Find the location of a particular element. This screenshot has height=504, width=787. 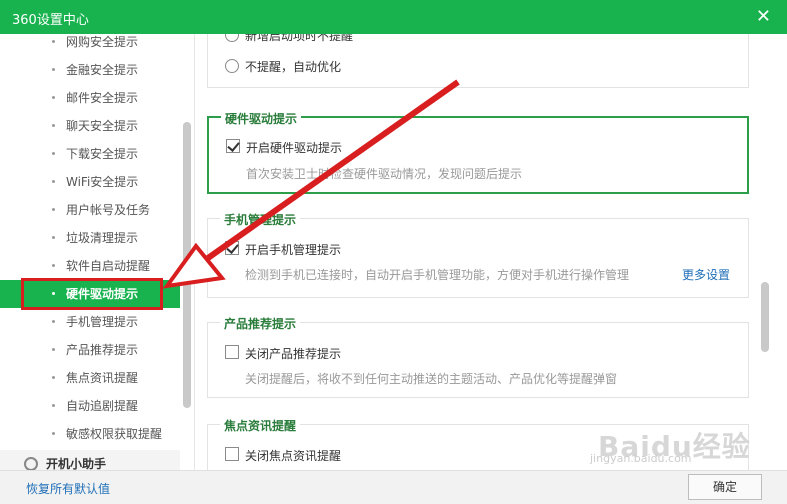

sidebar-item-autostart: 软件自启动提醒 is located at coordinates (90, 266).